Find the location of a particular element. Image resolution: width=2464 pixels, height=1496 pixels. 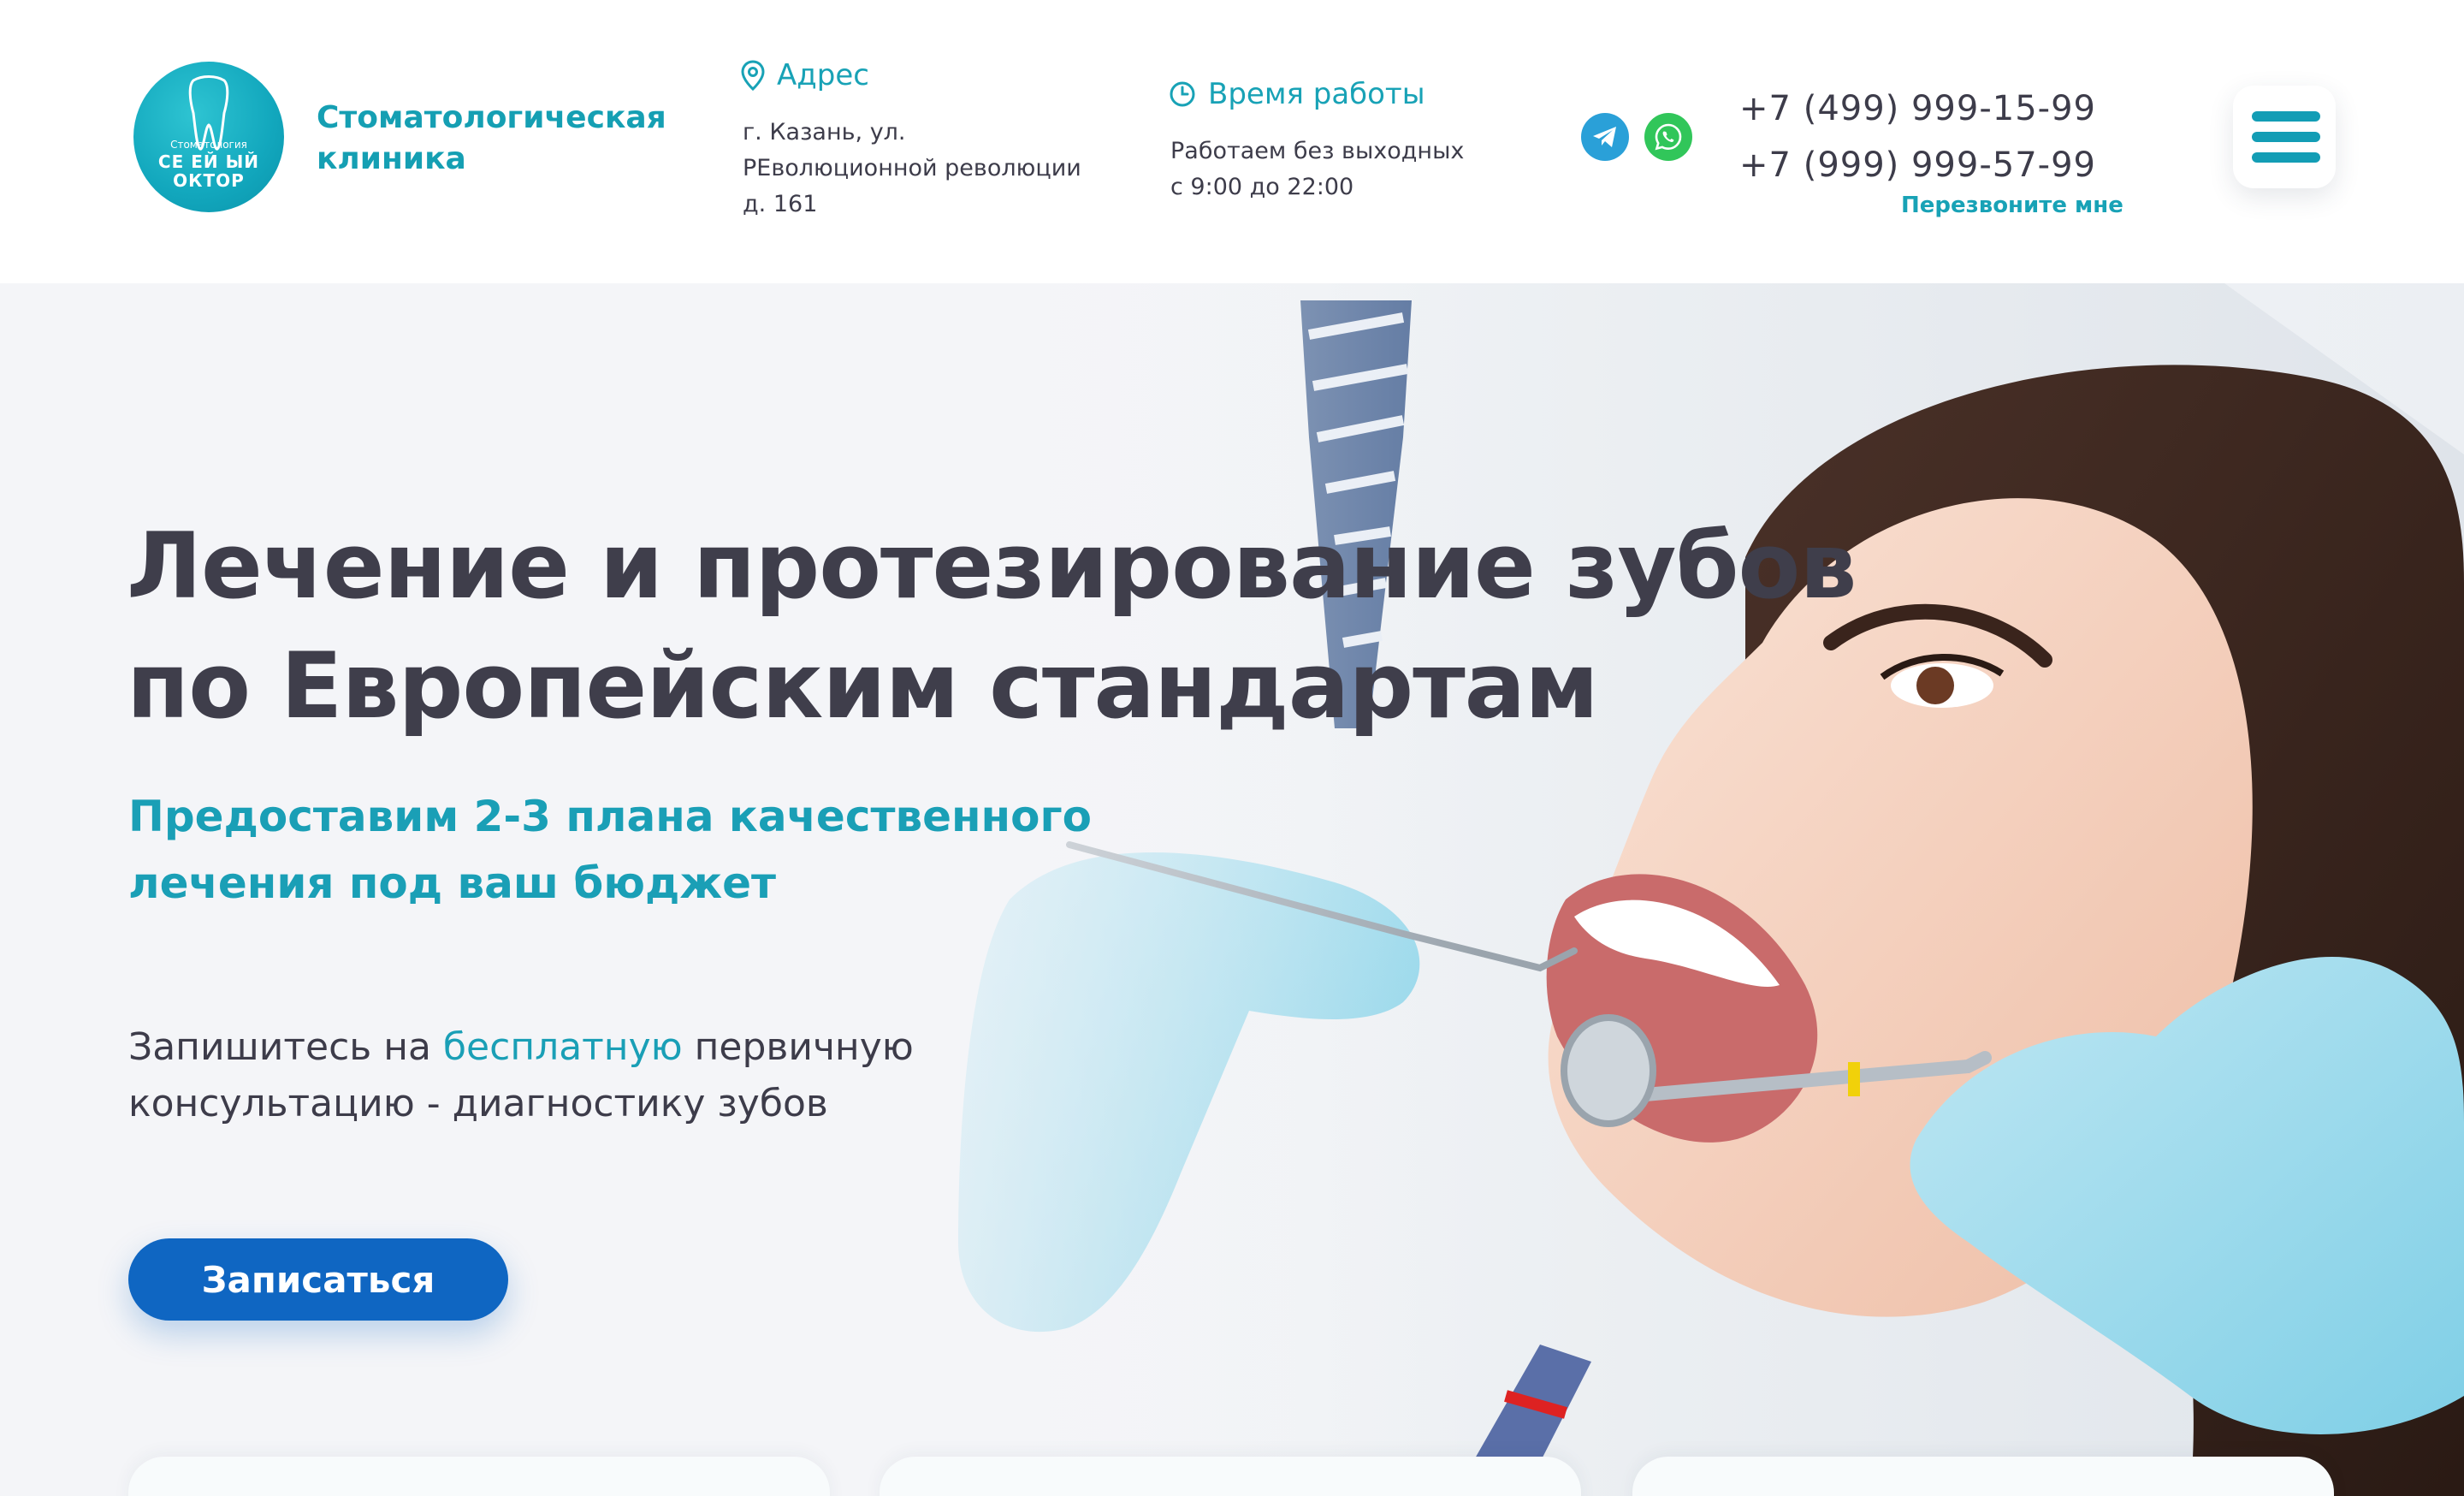

callback-link: Перезвоните мне is located at coordinates (2012, 205).